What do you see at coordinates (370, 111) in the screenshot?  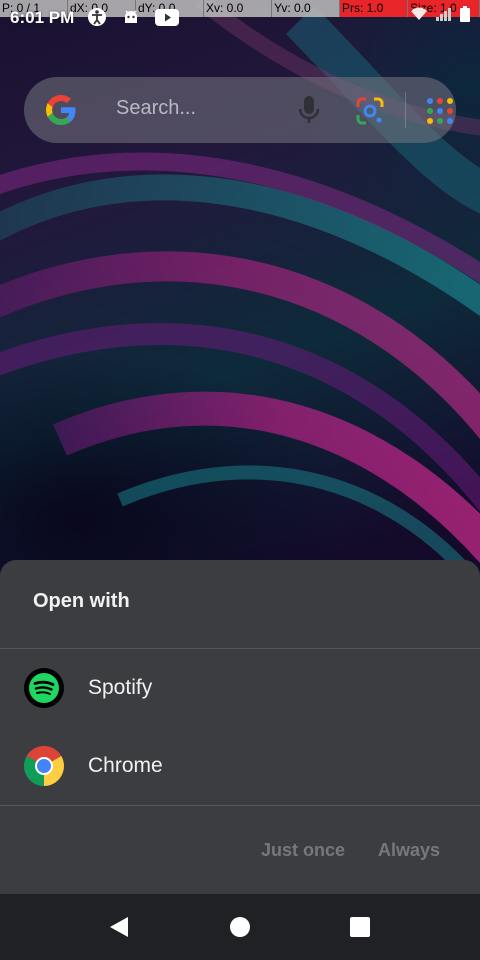 I see `google-lens-icon` at bounding box center [370, 111].